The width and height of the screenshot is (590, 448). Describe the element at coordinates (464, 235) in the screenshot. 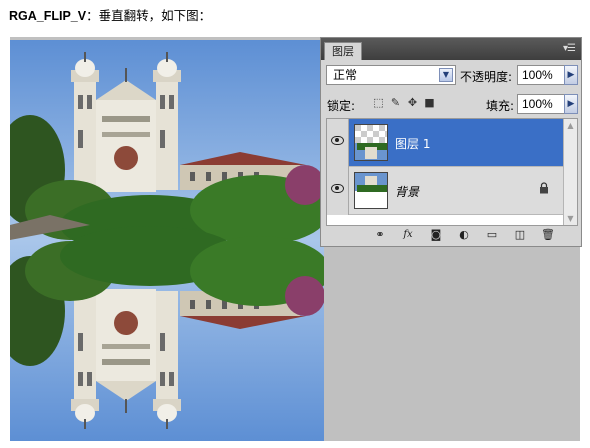

I see `adjustment-icon: ◐` at that location.